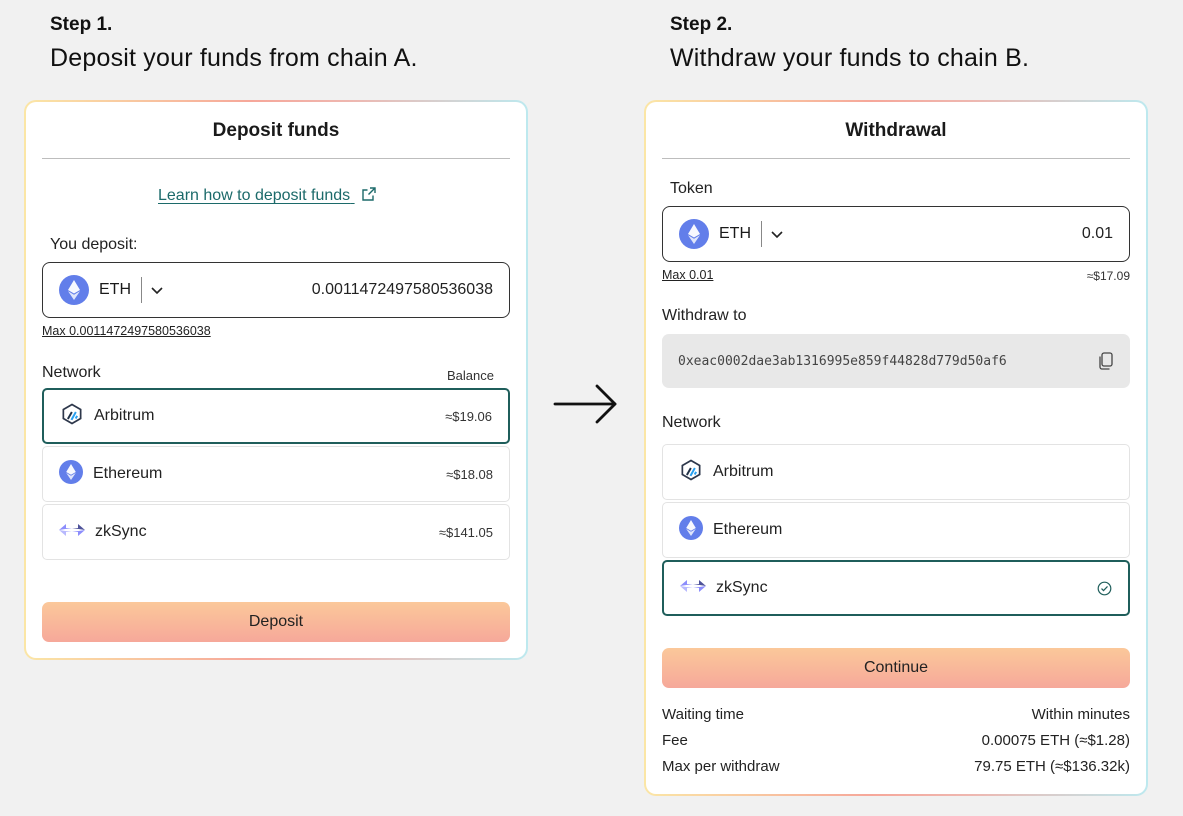  I want to click on copy-icon, so click(1106, 361).